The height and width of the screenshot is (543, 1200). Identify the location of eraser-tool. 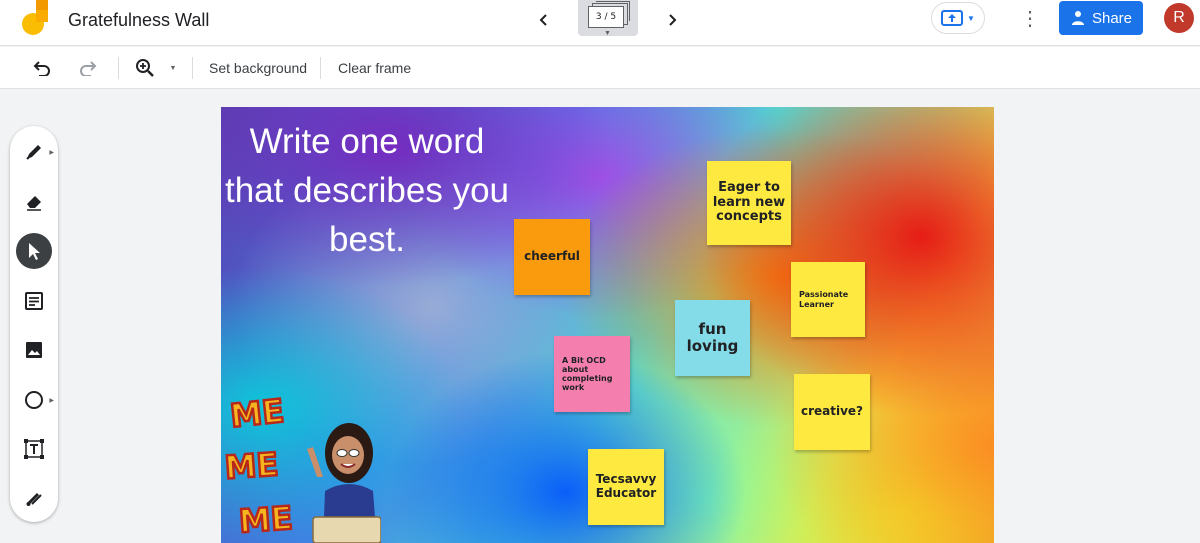
(34, 202).